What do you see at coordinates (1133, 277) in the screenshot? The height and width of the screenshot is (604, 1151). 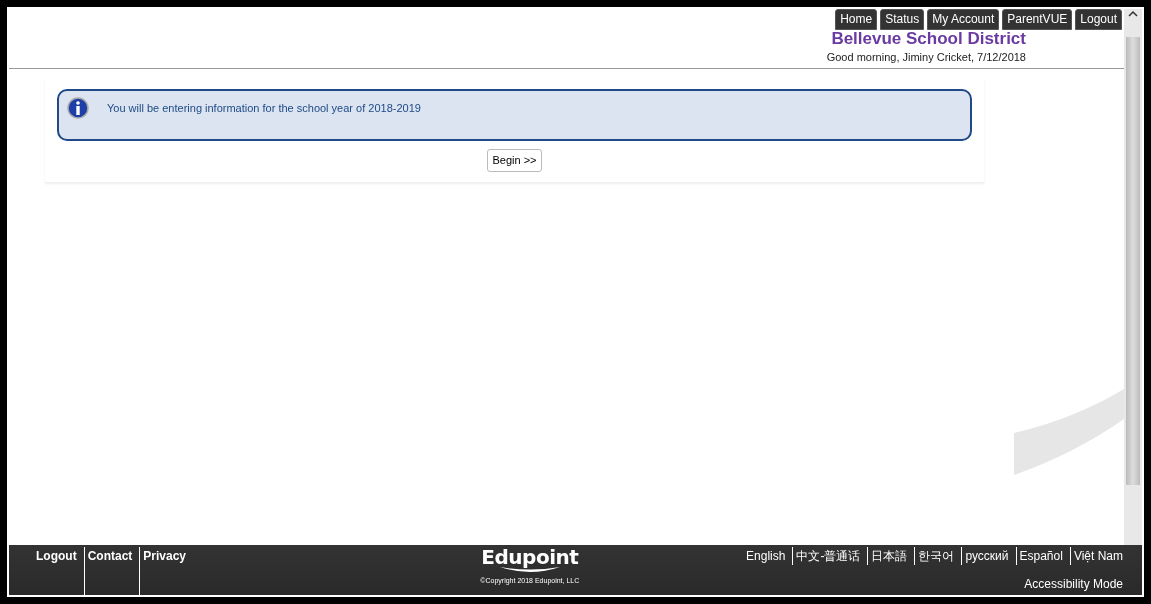 I see `scrollbar` at bounding box center [1133, 277].